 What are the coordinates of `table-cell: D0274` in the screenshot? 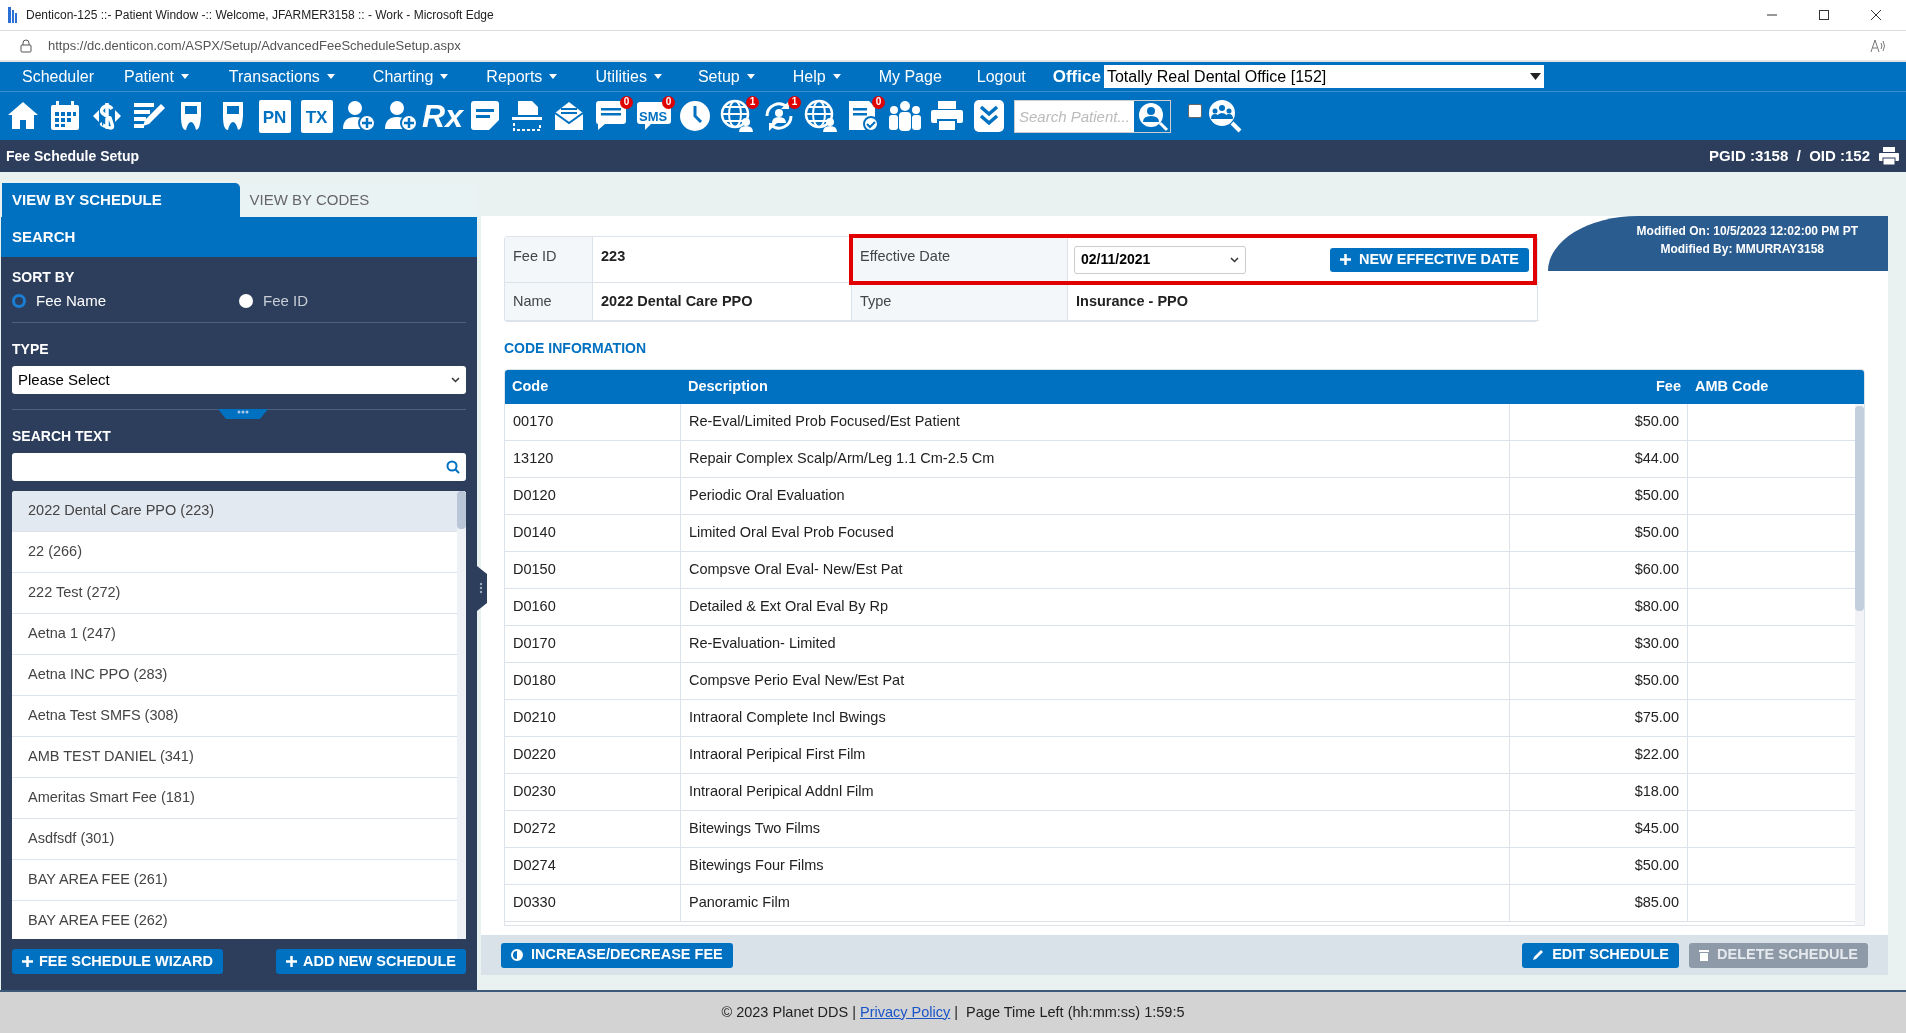 It's located at (593, 866).